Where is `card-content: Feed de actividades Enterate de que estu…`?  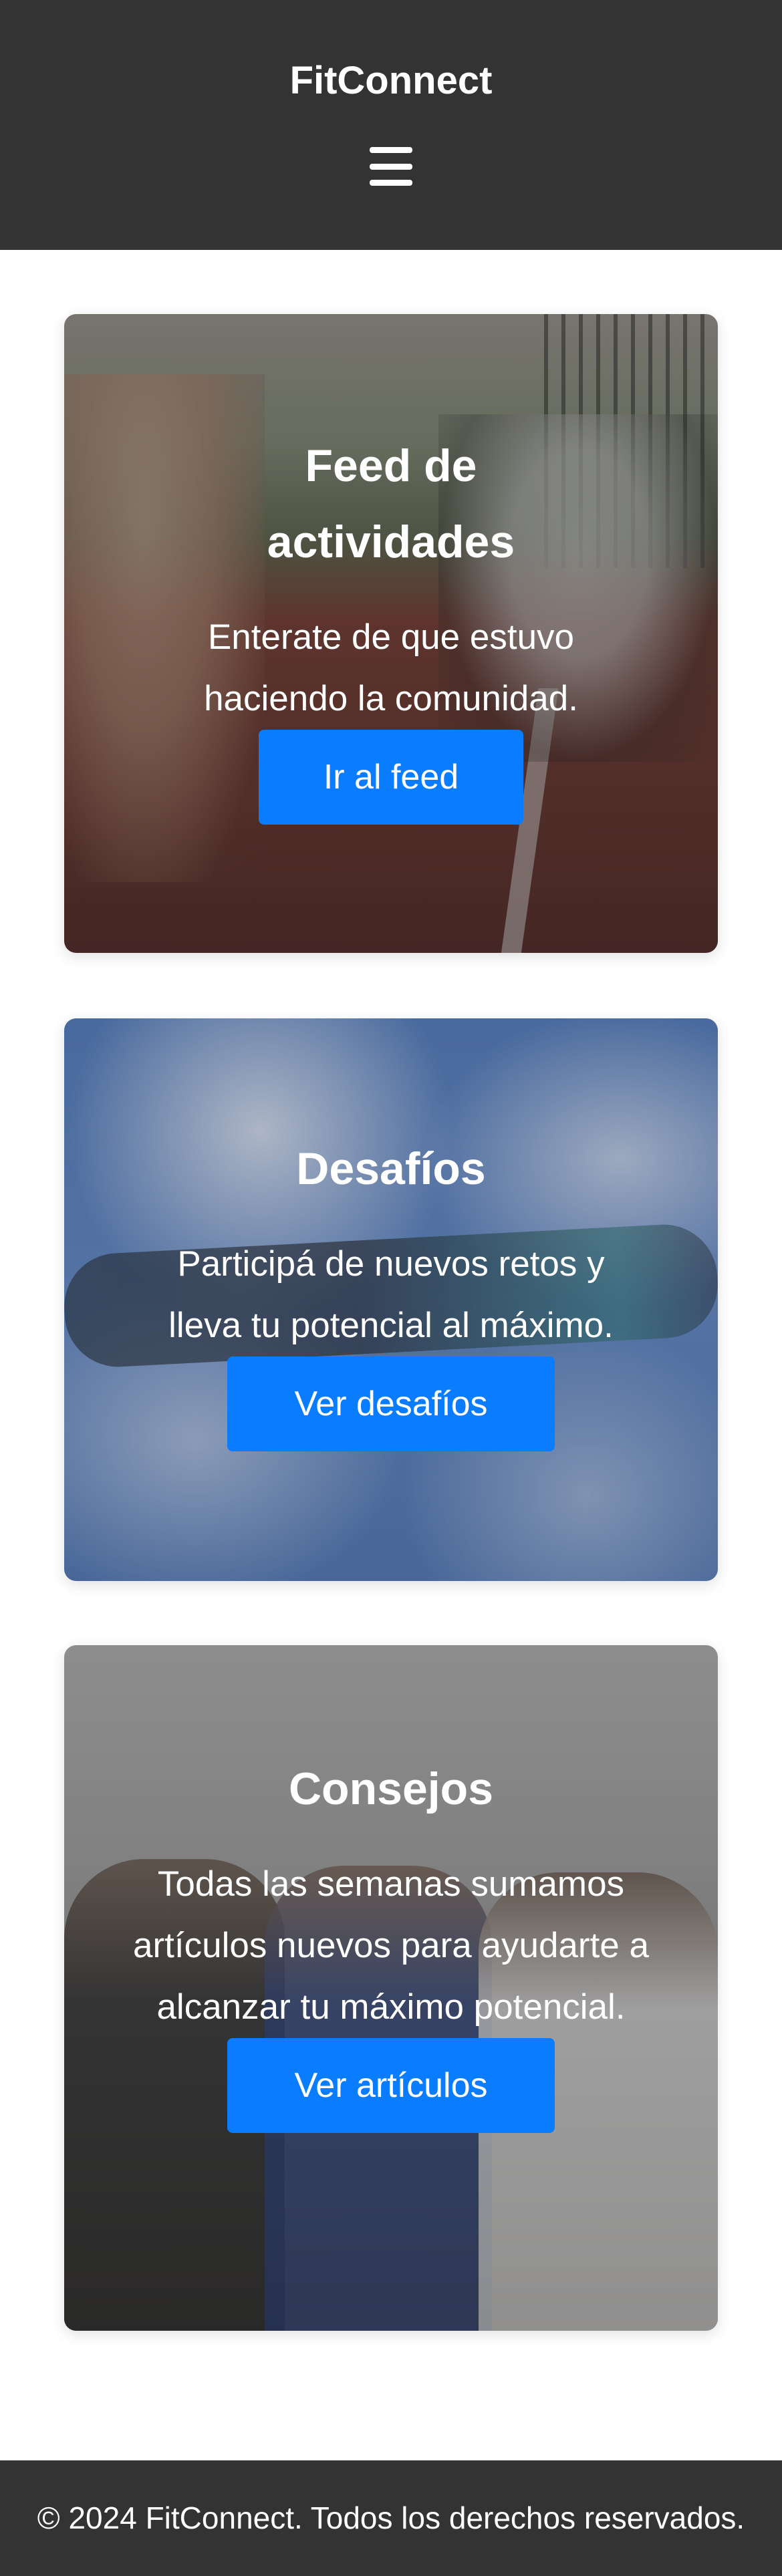
card-content: Feed de actividades Enterate de que estu… is located at coordinates (391, 626).